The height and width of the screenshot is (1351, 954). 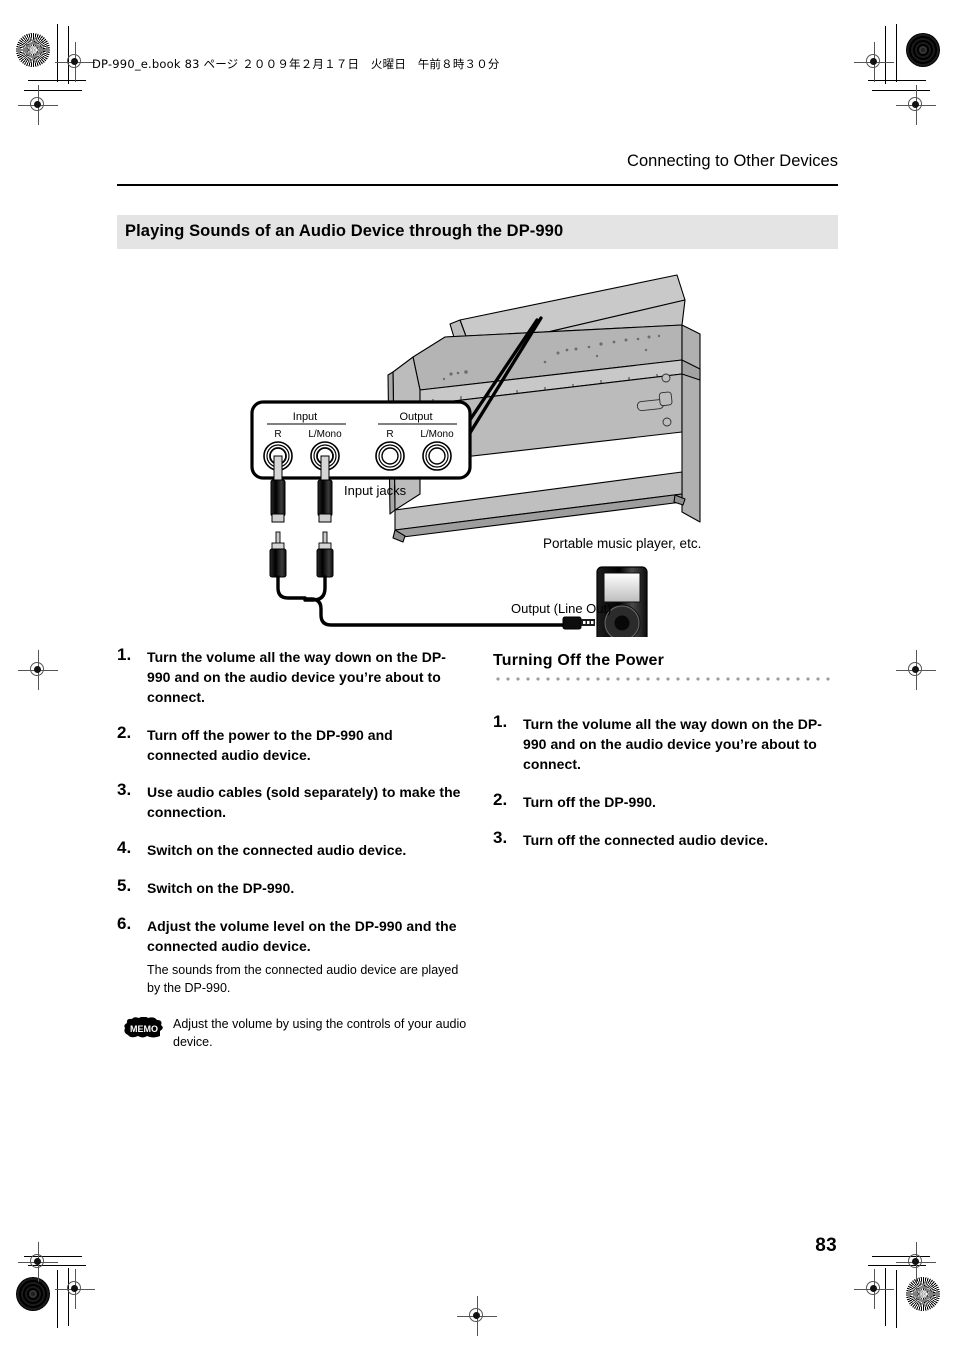 What do you see at coordinates (923, 1294) in the screenshot?
I see `moire-target-bottom-right` at bounding box center [923, 1294].